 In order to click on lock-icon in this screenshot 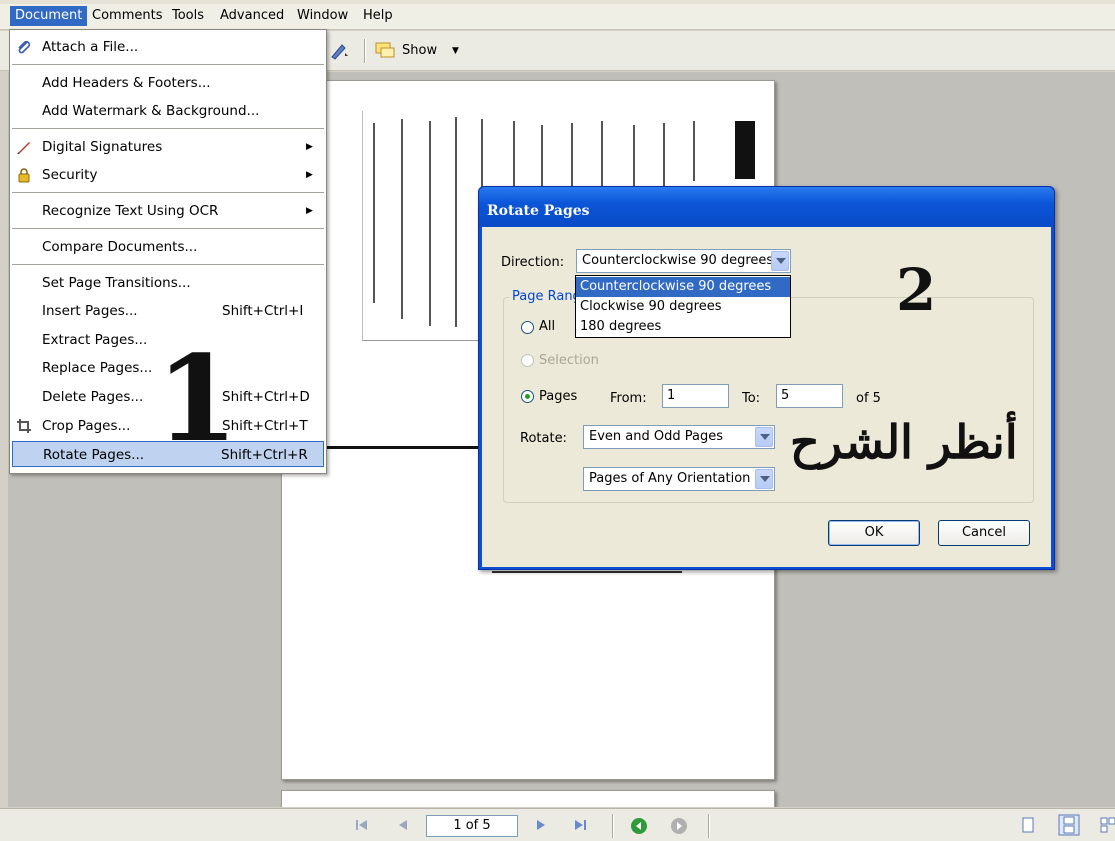, I will do `click(24, 175)`.